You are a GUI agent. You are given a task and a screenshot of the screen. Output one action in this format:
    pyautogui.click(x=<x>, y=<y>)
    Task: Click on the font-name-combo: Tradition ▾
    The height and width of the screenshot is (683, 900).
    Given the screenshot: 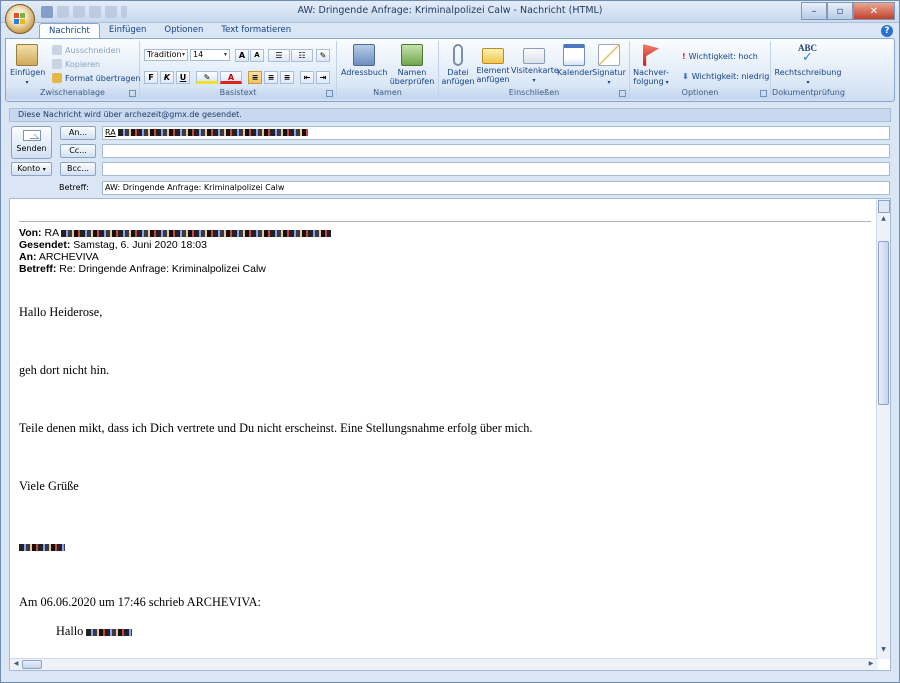 What is the action you would take?
    pyautogui.click(x=166, y=55)
    